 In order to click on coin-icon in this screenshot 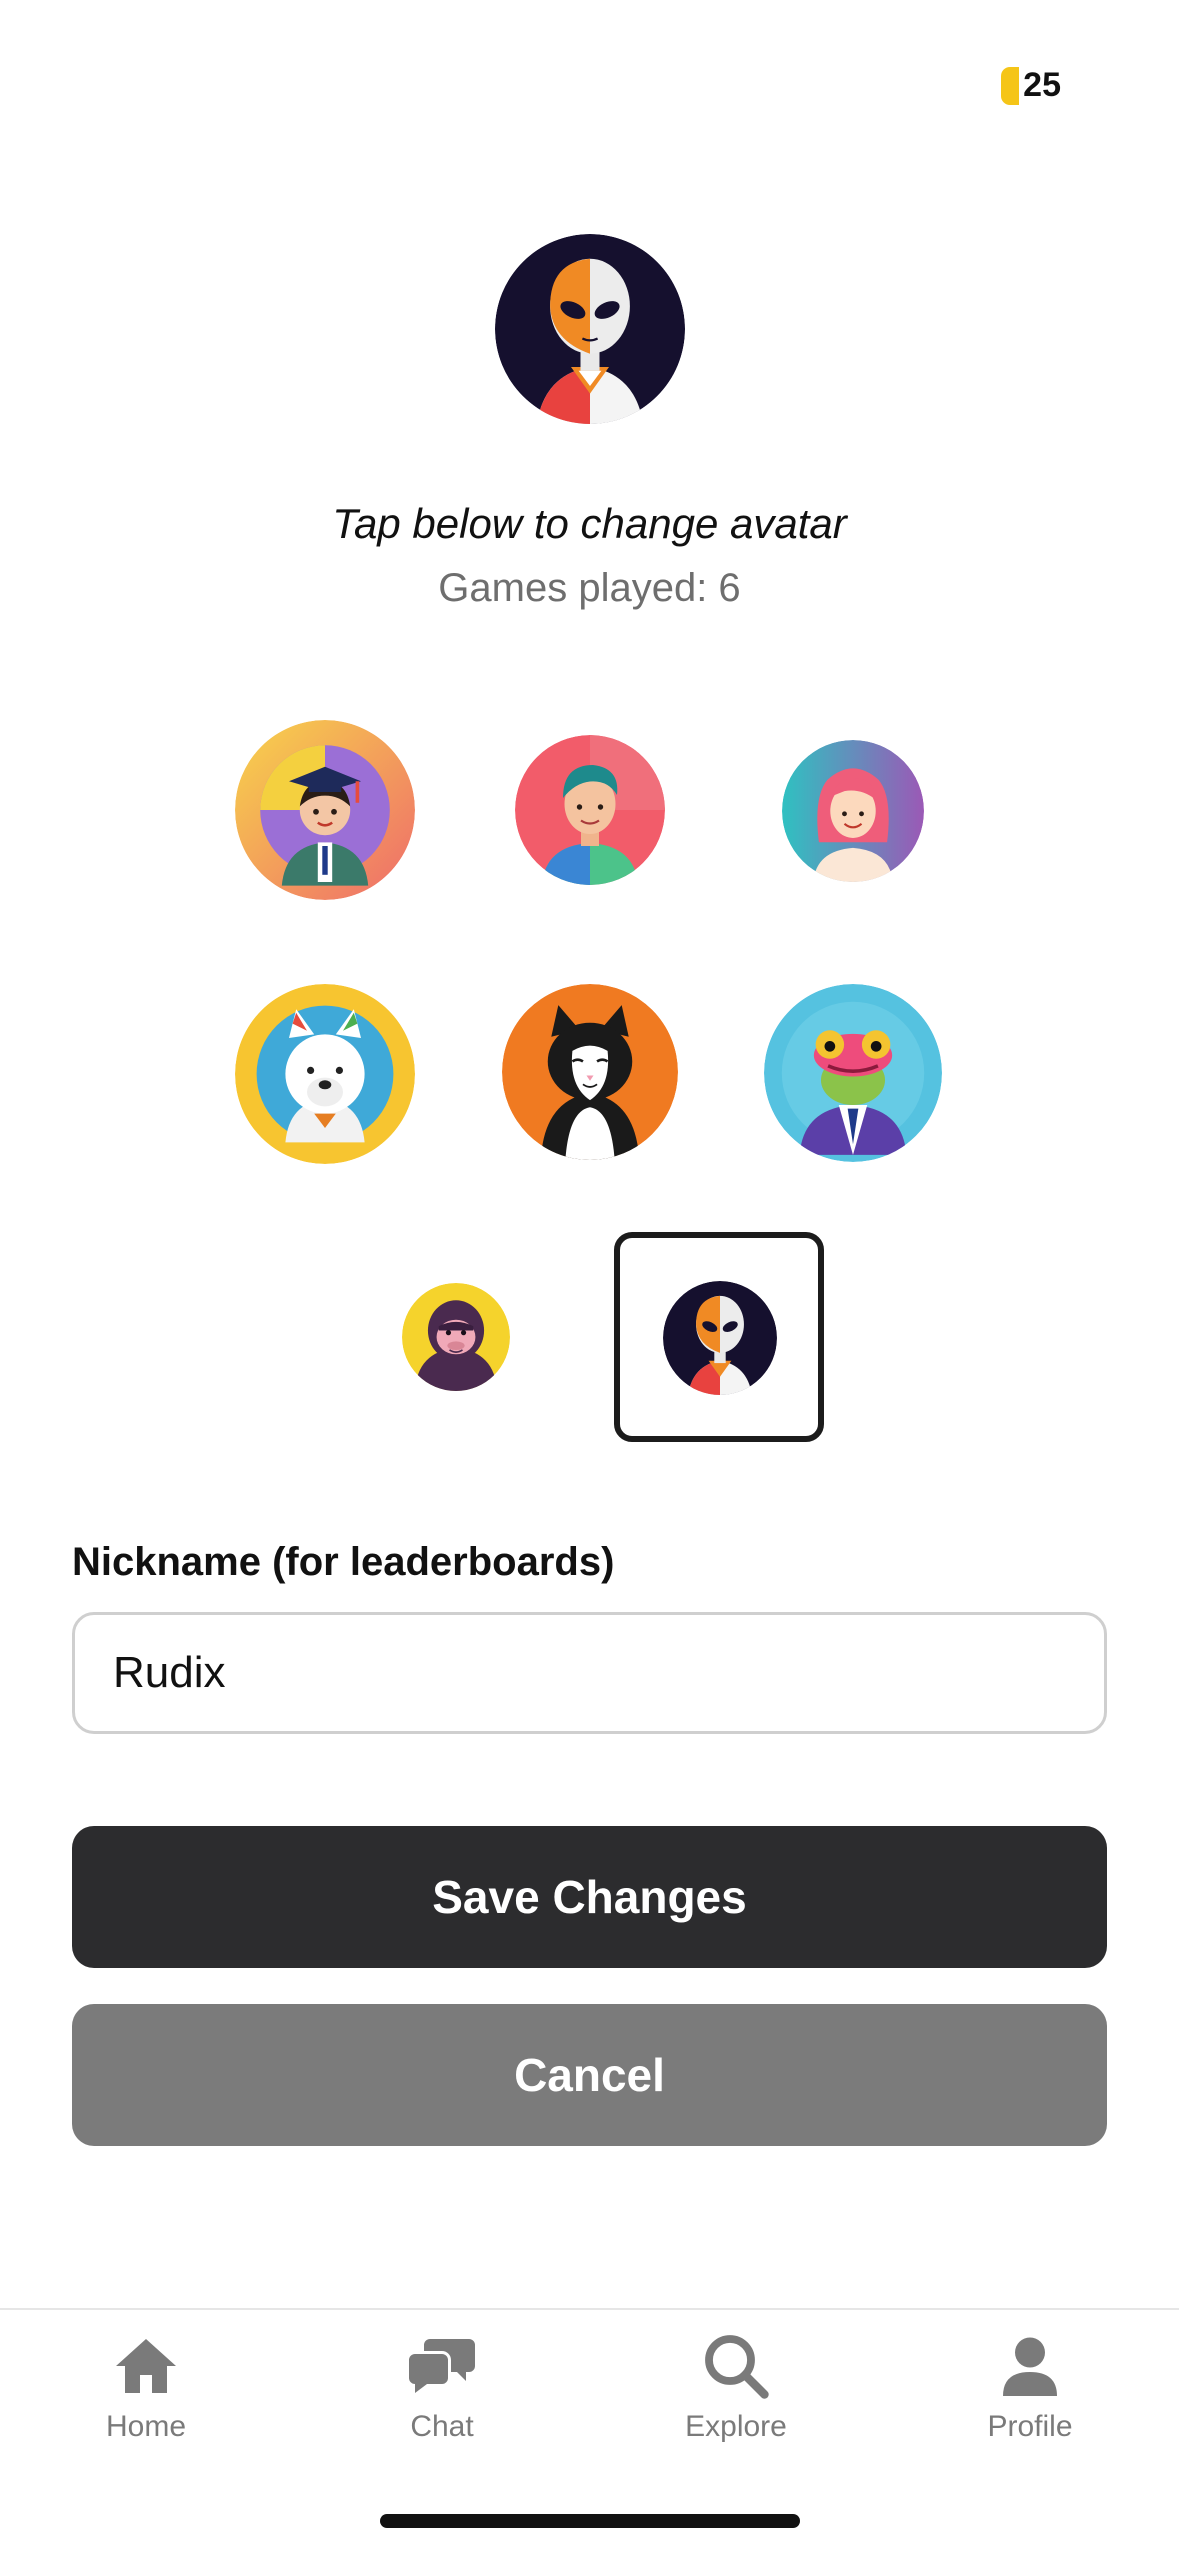, I will do `click(1010, 85)`.